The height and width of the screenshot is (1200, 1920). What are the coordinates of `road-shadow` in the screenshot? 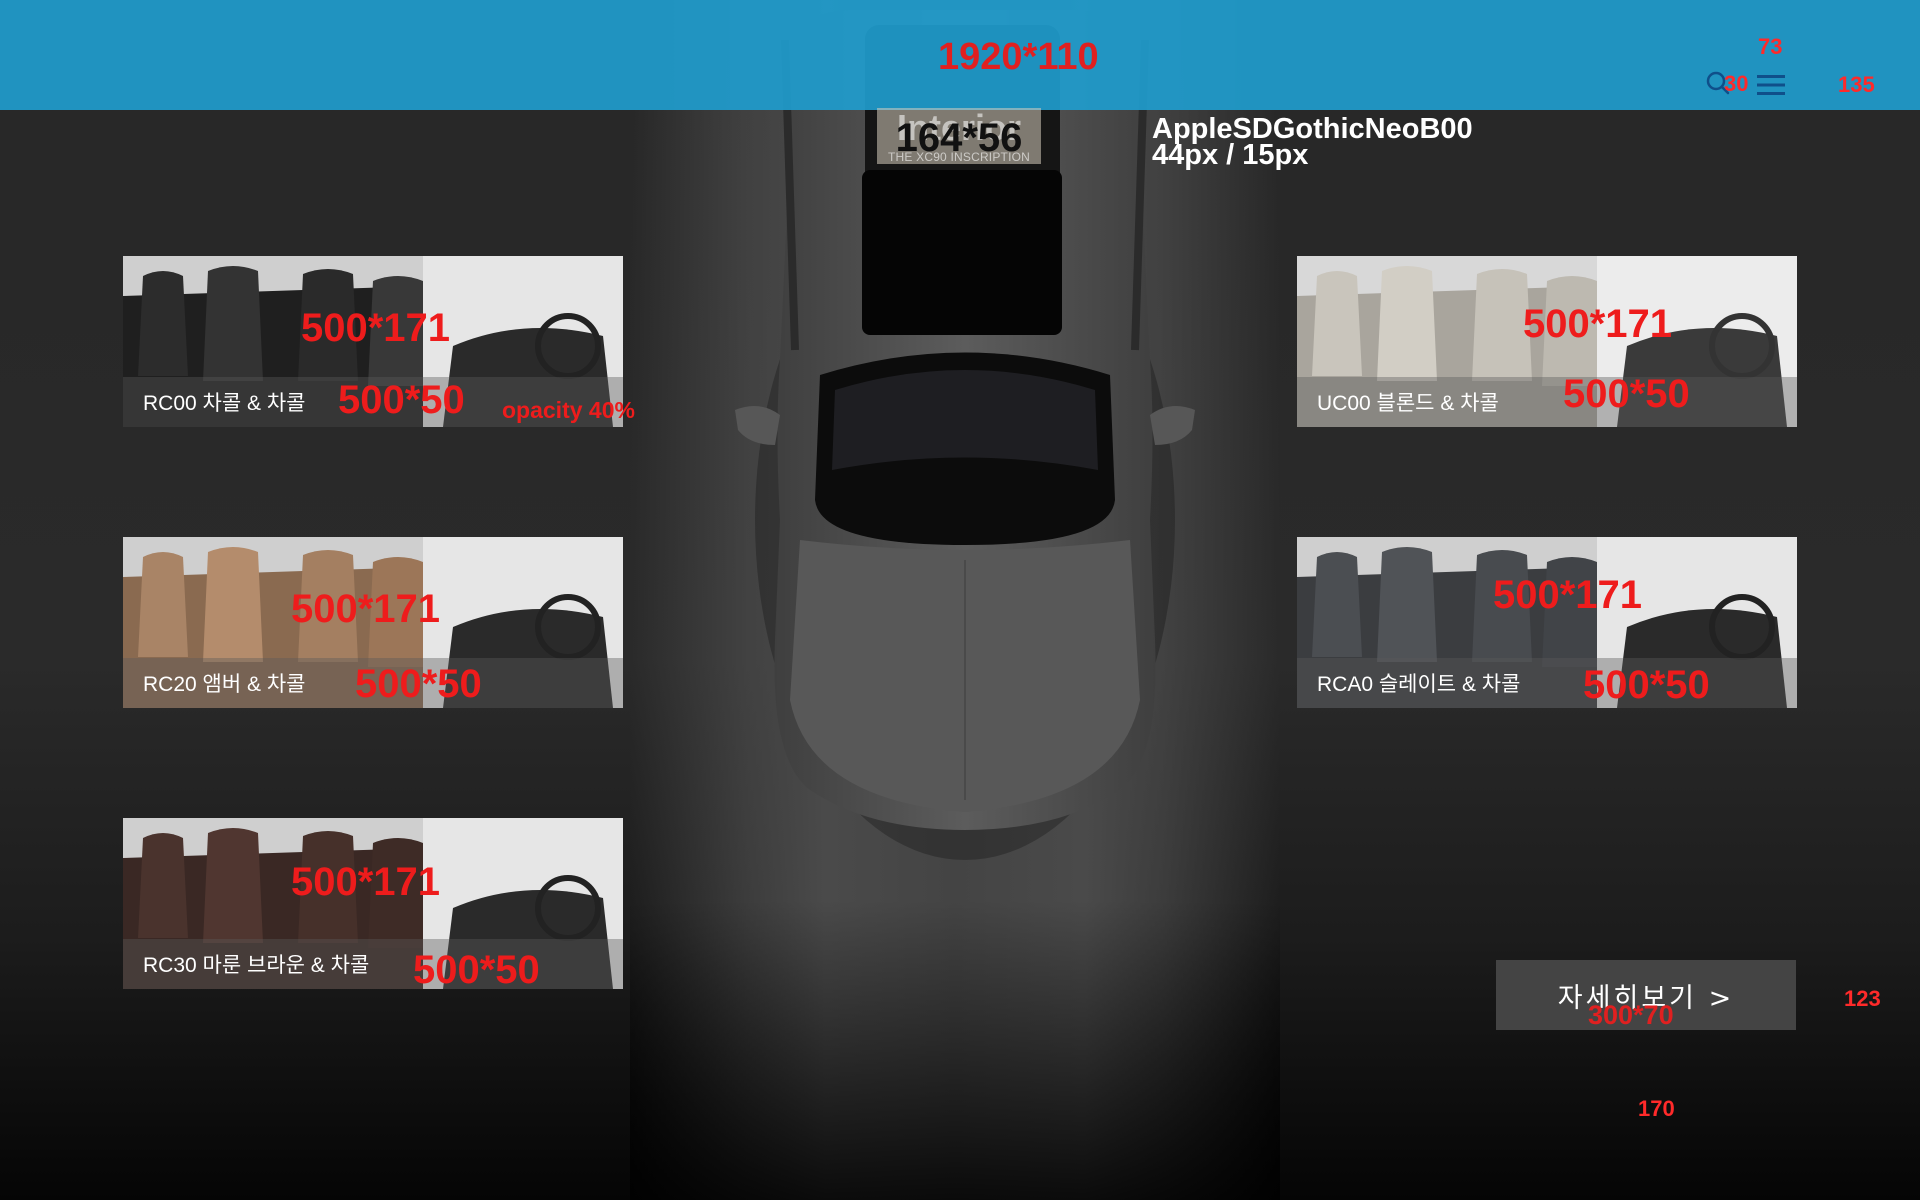 It's located at (955, 1050).